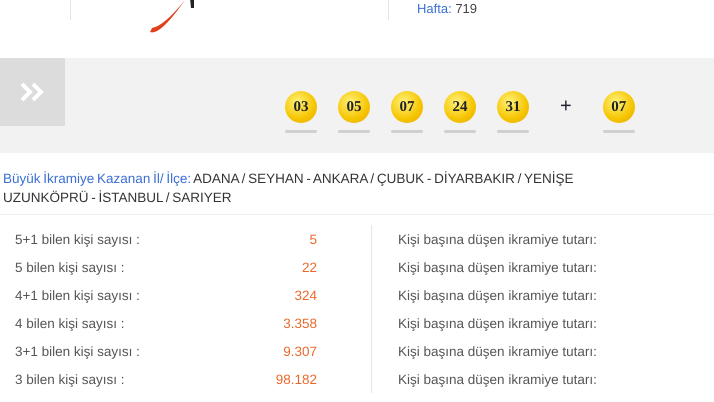 This screenshot has width=714, height=402. Describe the element at coordinates (288, 188) in the screenshot. I see `winner-locations: Büyük İkramiye Kazanan İl/ İlçe:ADANA / SEYHAN - ANKARA / ÇUBUK - DİYARBAKIR / YENİŞE UZUNKÖPRÜ - İSTANBUL / SARIYER` at that location.